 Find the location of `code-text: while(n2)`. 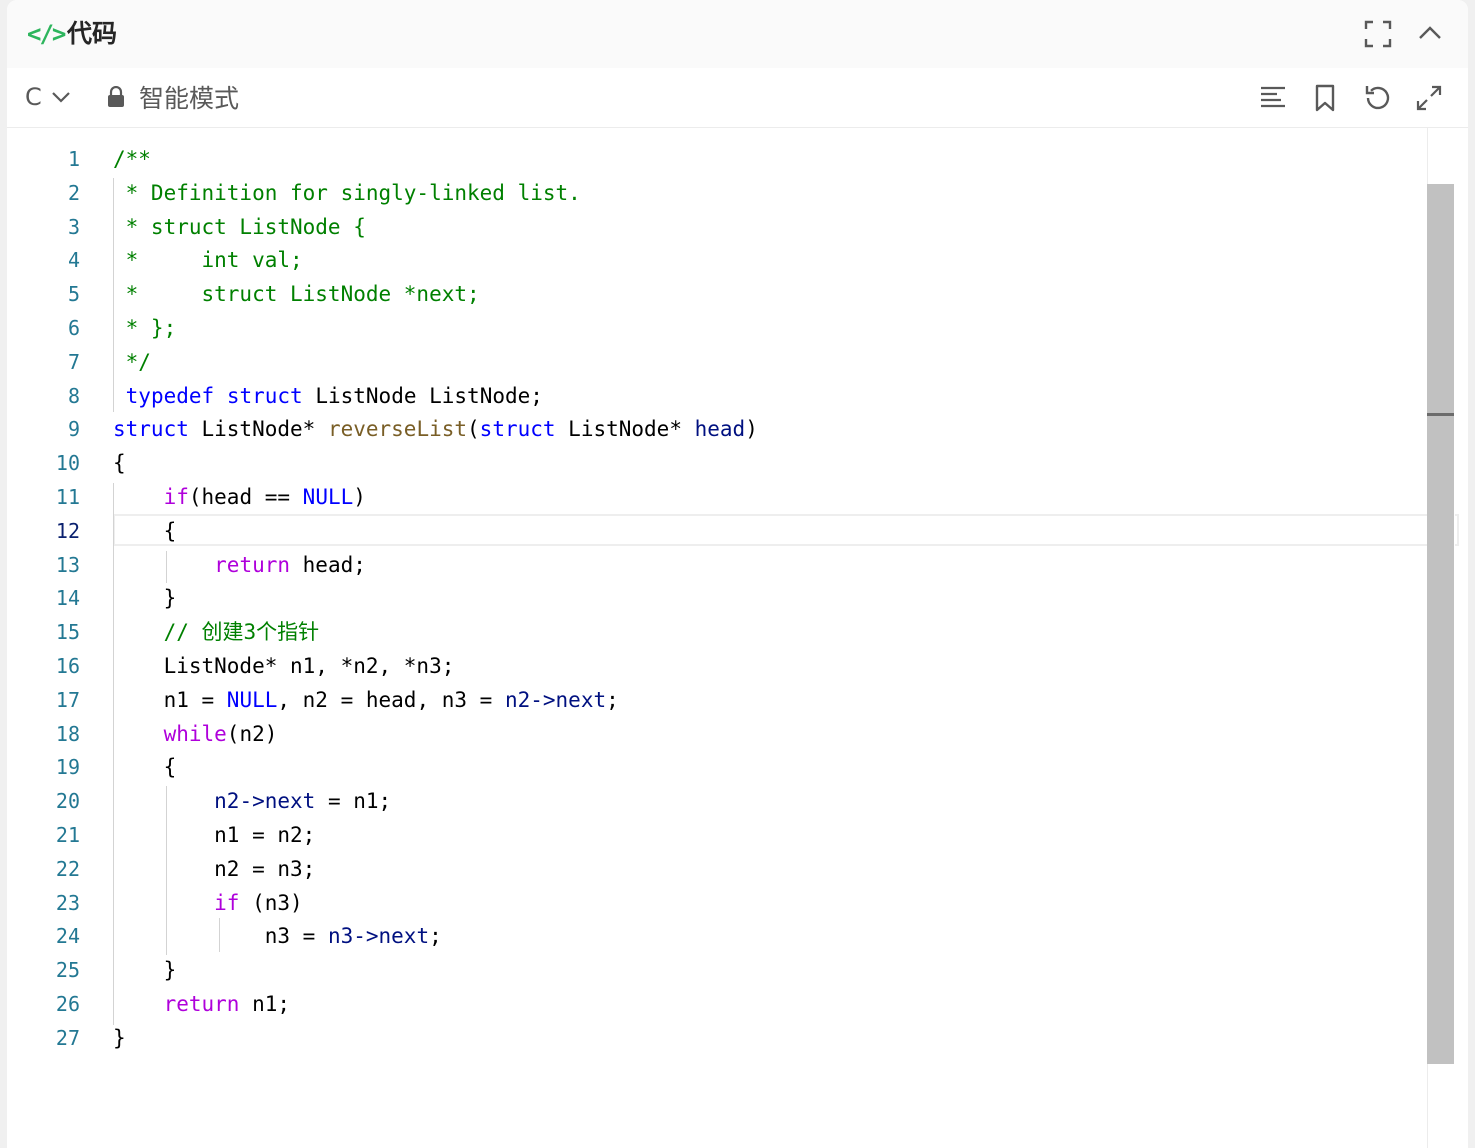

code-text: while(n2) is located at coordinates (195, 734).